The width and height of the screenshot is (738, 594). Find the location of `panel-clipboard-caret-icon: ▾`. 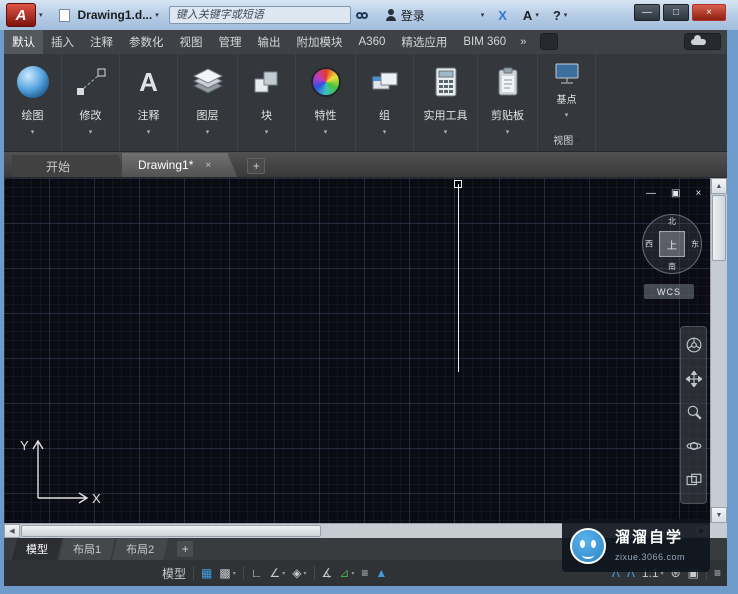

panel-clipboard-caret-icon: ▾ is located at coordinates (508, 132).